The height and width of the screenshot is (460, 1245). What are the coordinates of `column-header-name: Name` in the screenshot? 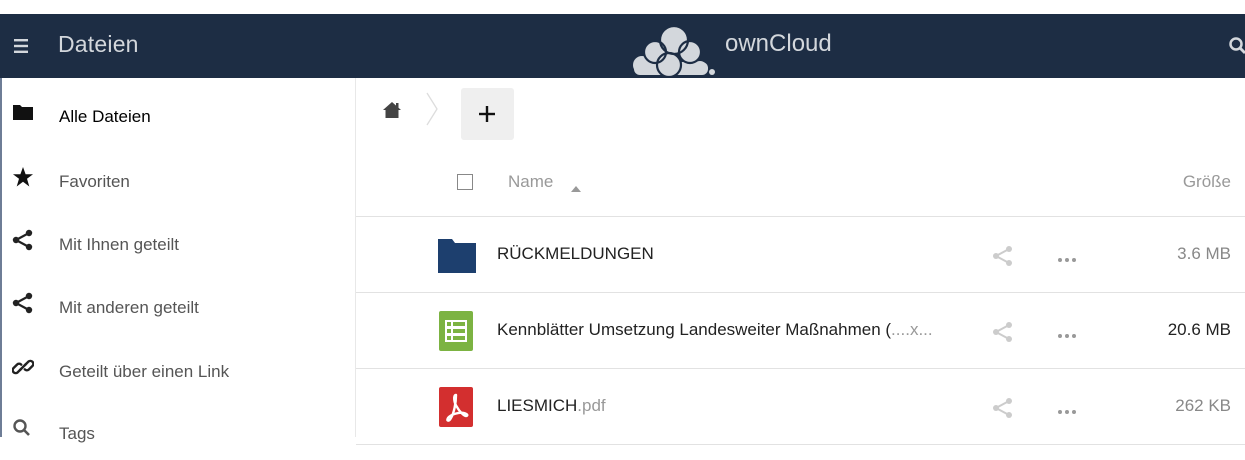 It's located at (530, 182).